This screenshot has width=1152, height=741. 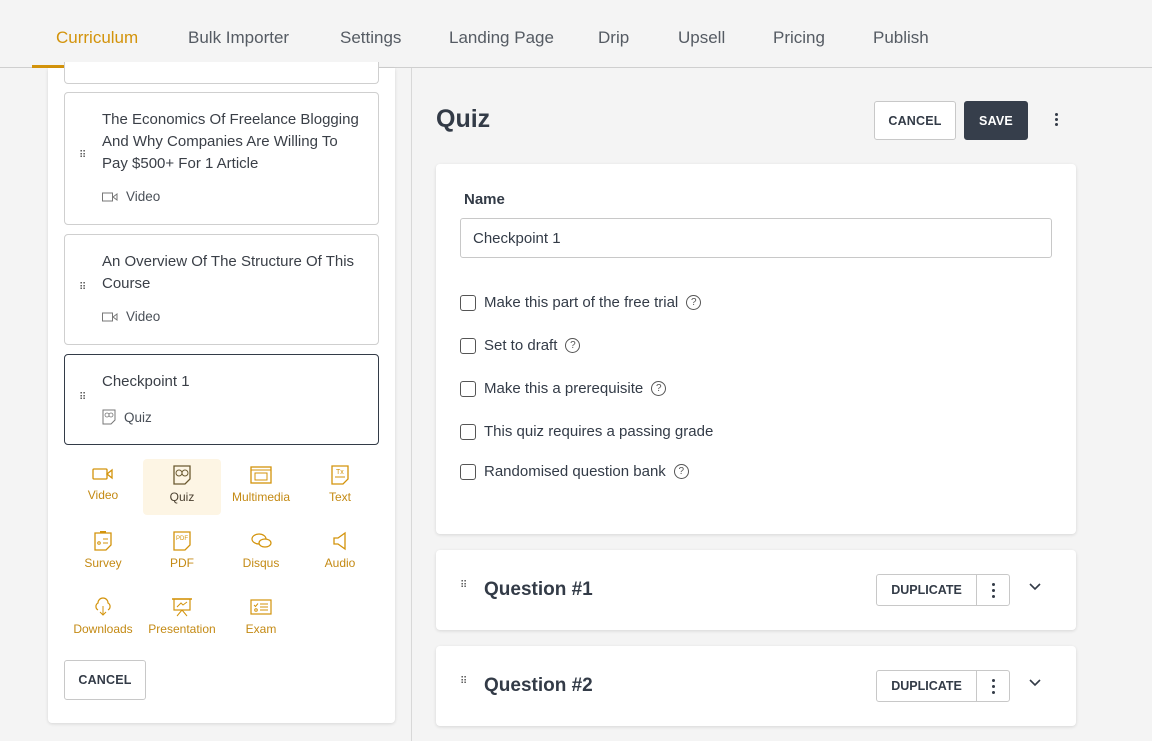 I want to click on type-survey: Survey, so click(x=103, y=553).